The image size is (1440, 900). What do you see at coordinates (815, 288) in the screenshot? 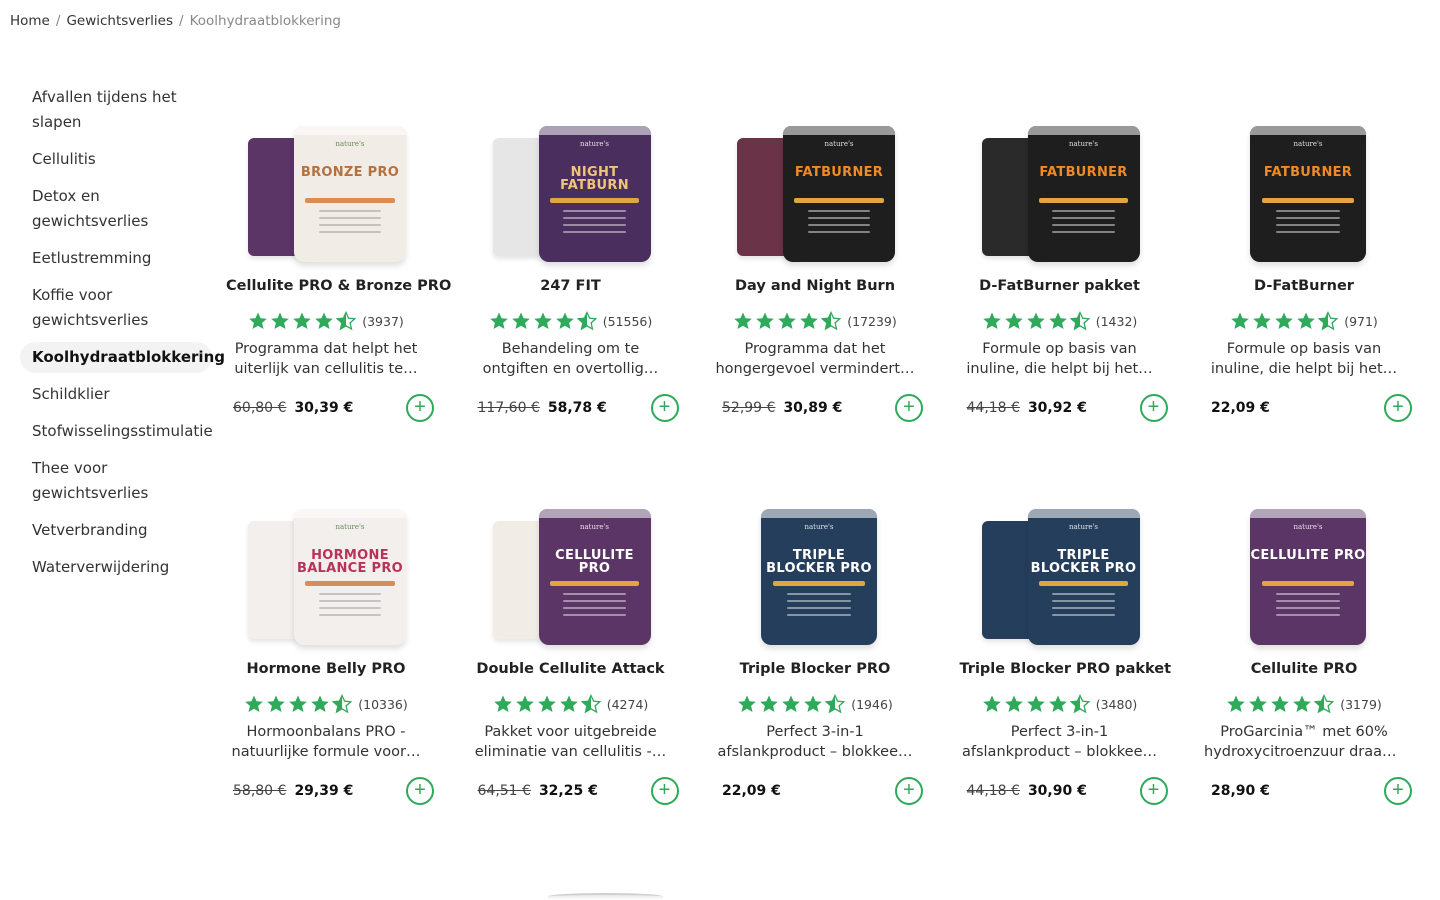
I see `product-name: Day and Night Burn` at bounding box center [815, 288].